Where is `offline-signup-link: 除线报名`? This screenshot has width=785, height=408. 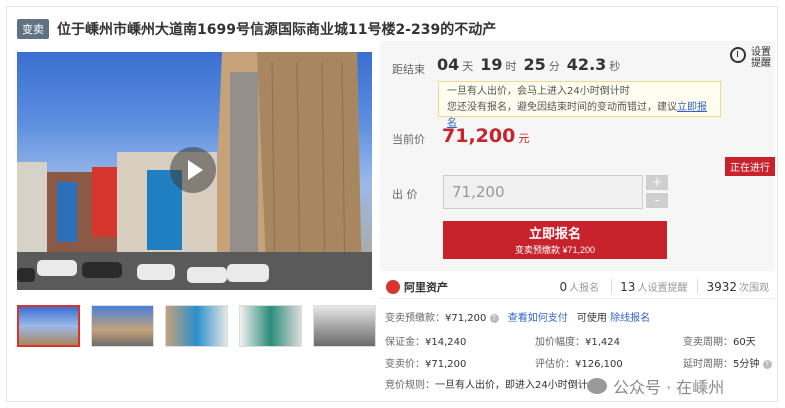 offline-signup-link: 除线报名 is located at coordinates (630, 318).